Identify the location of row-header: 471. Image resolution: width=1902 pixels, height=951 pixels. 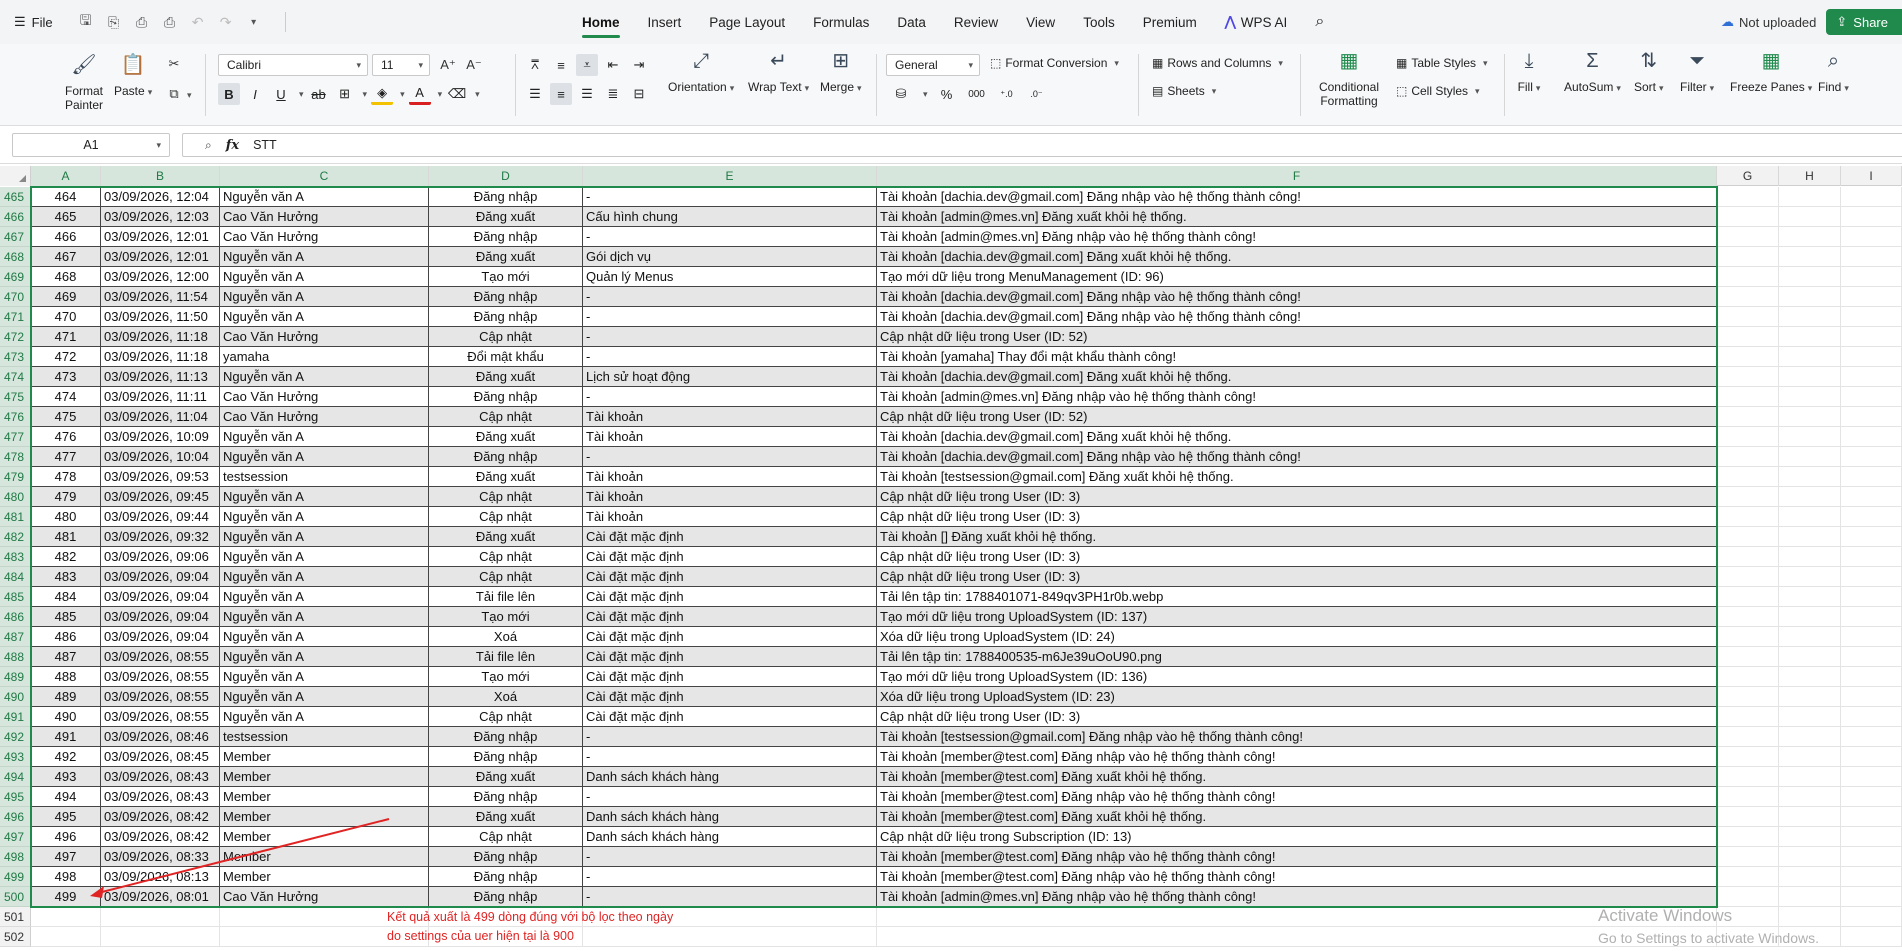
(15, 317).